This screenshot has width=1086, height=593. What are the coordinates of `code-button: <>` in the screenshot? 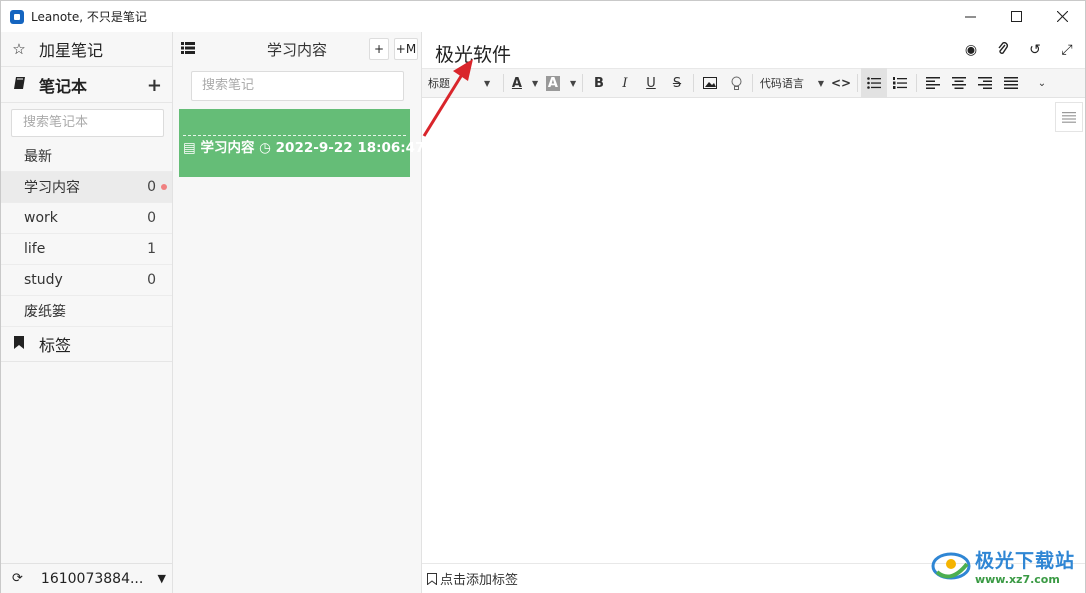 It's located at (841, 83).